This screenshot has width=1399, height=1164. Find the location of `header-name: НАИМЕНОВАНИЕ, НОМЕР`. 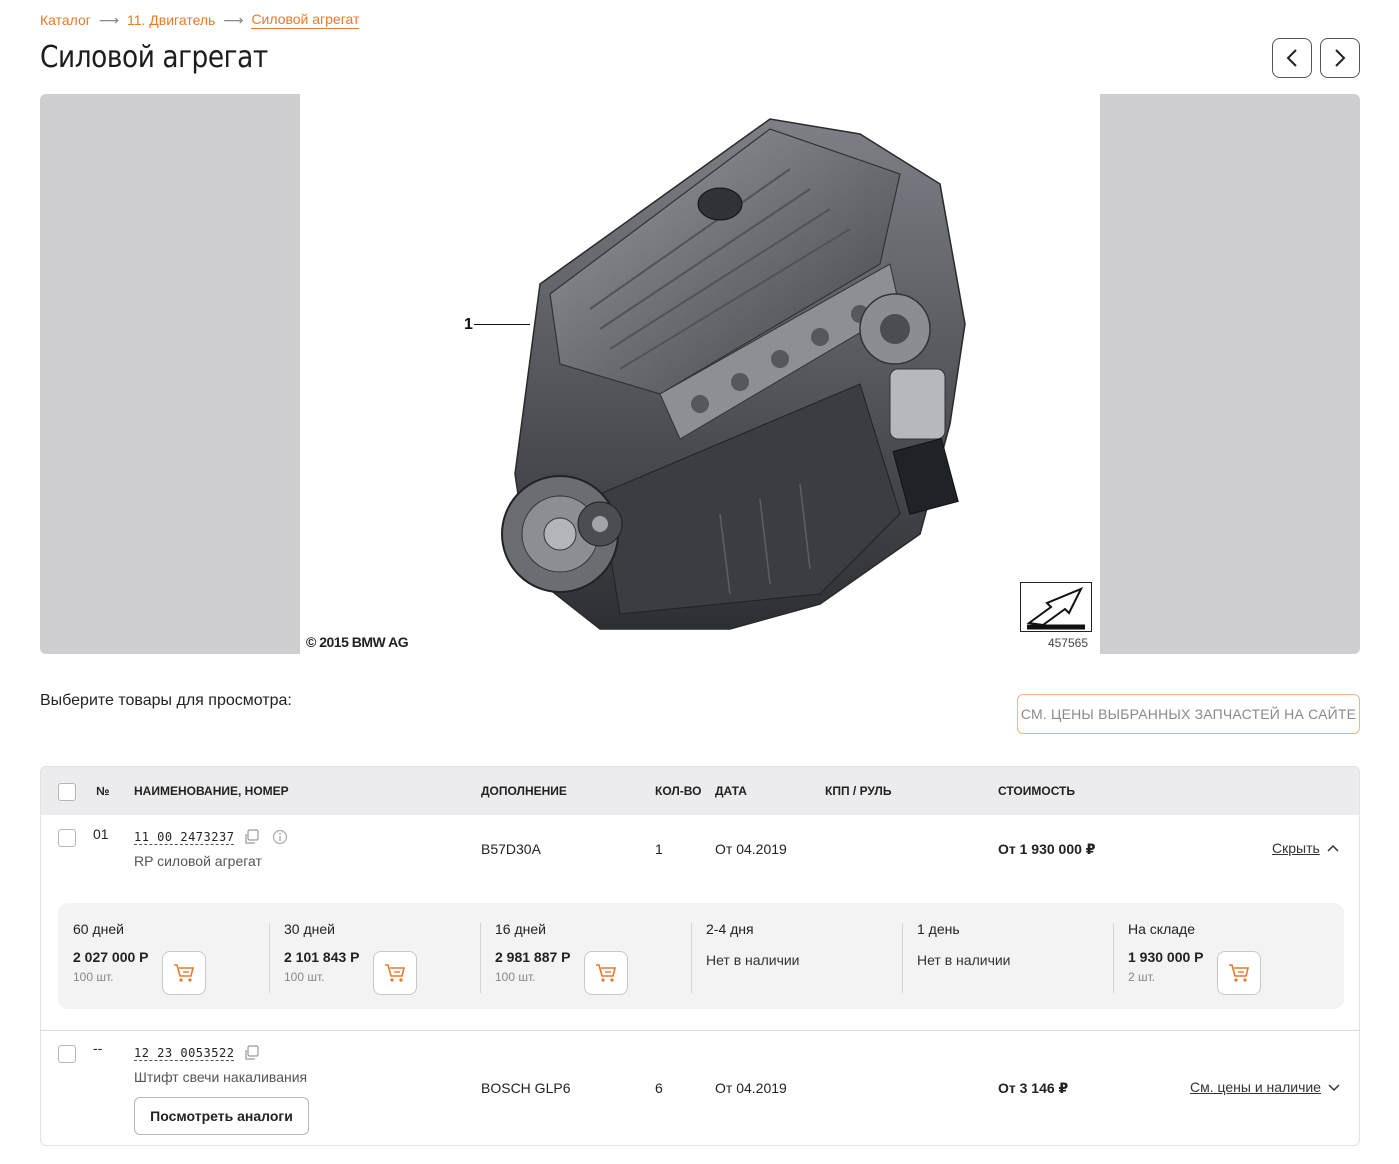

header-name: НАИМЕНОВАНИЕ, НОМЕР is located at coordinates (211, 791).